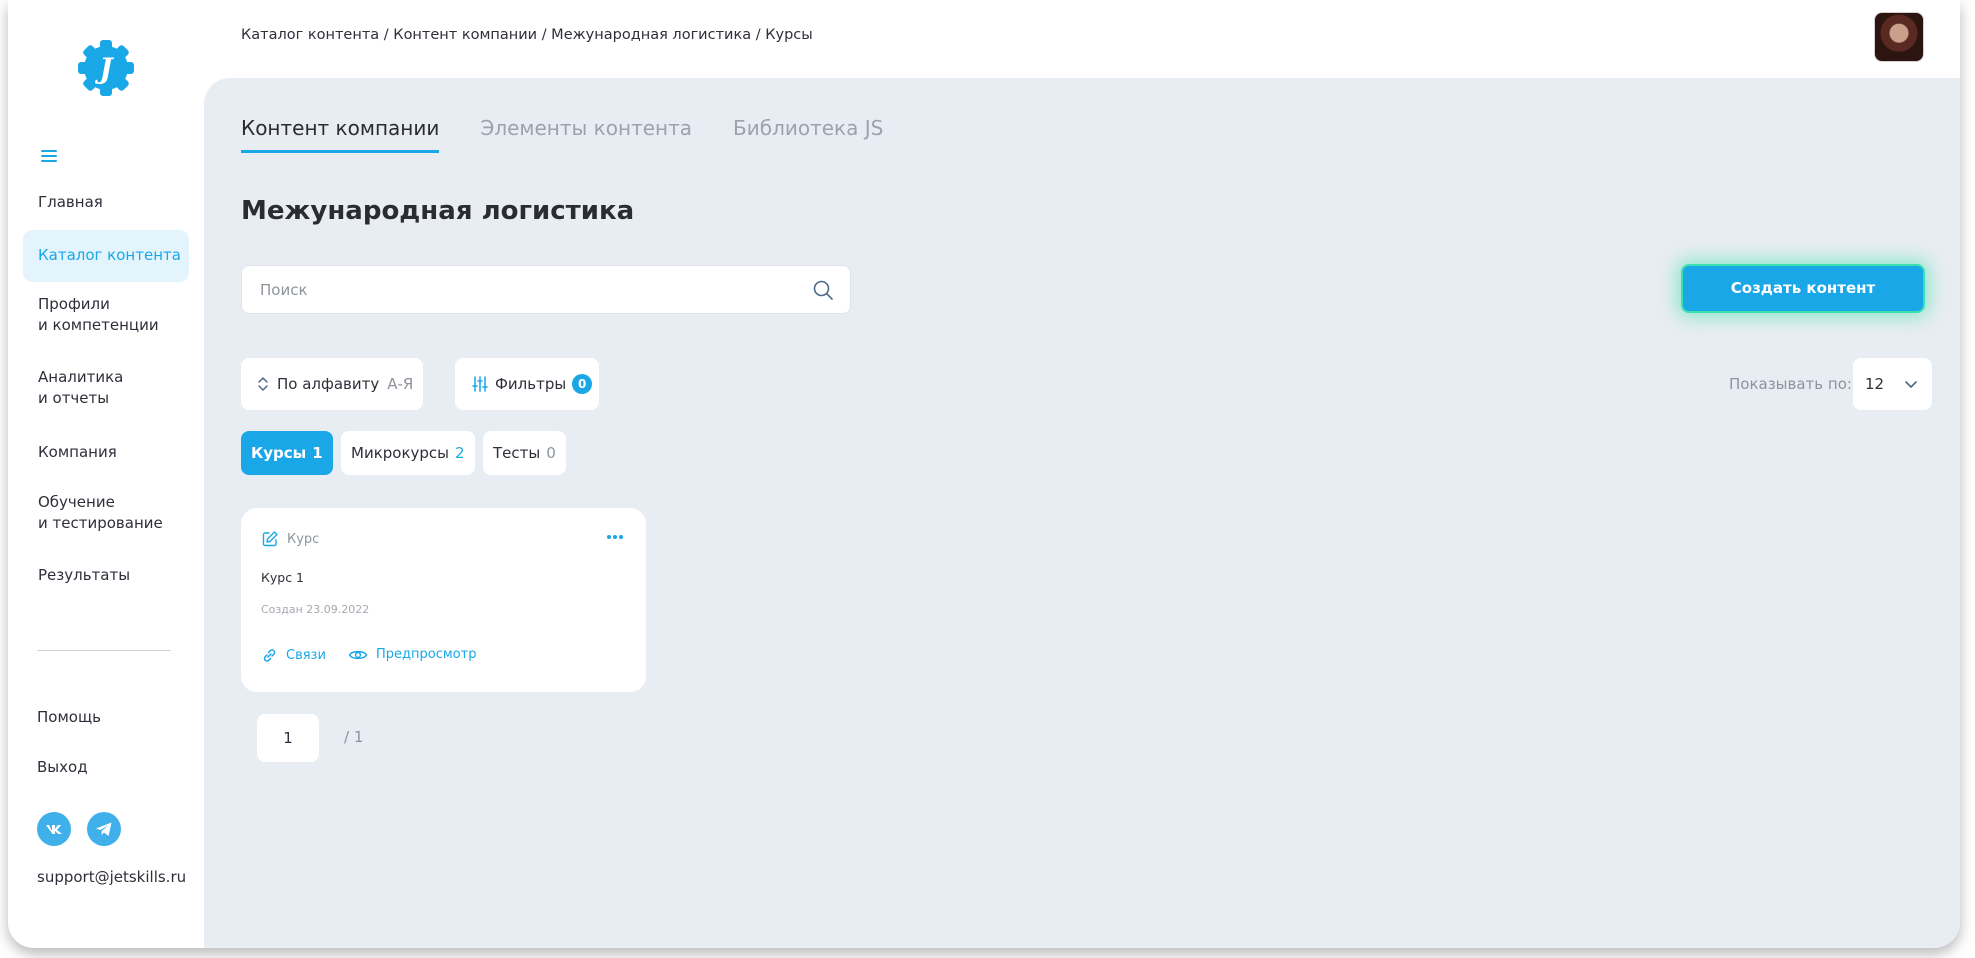  What do you see at coordinates (823, 290) in the screenshot?
I see `search-icon` at bounding box center [823, 290].